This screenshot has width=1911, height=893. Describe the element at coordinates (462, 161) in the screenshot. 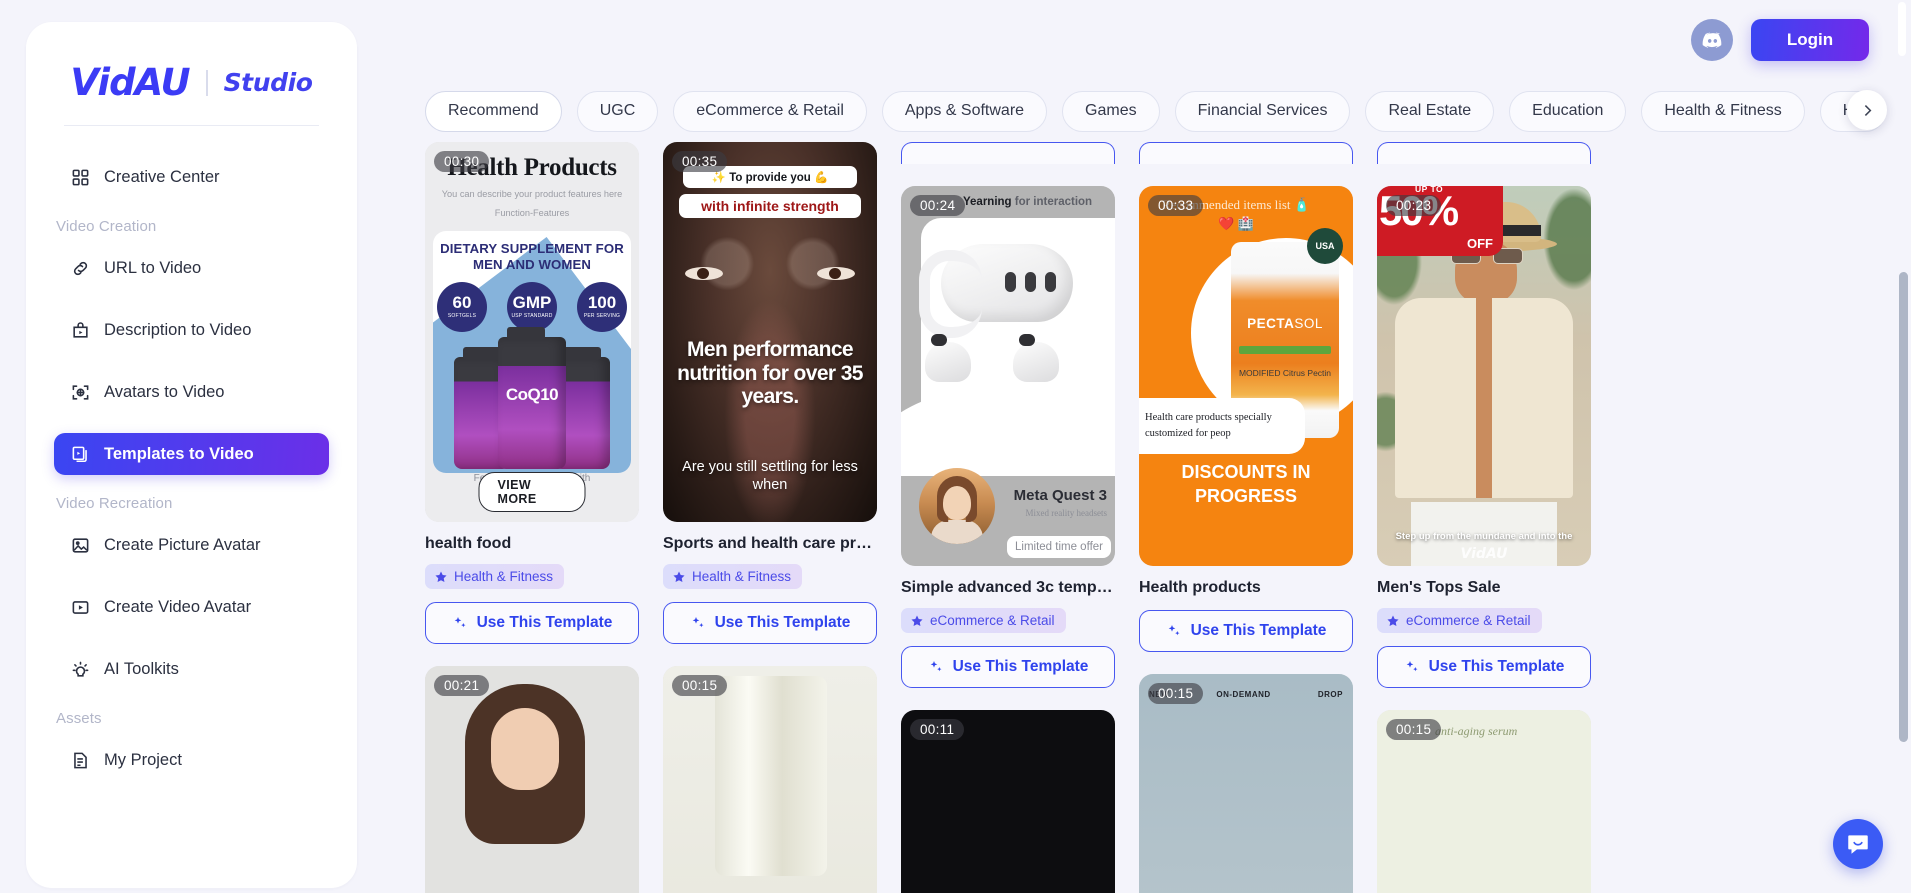

I see `duration-badge: 00:30` at that location.